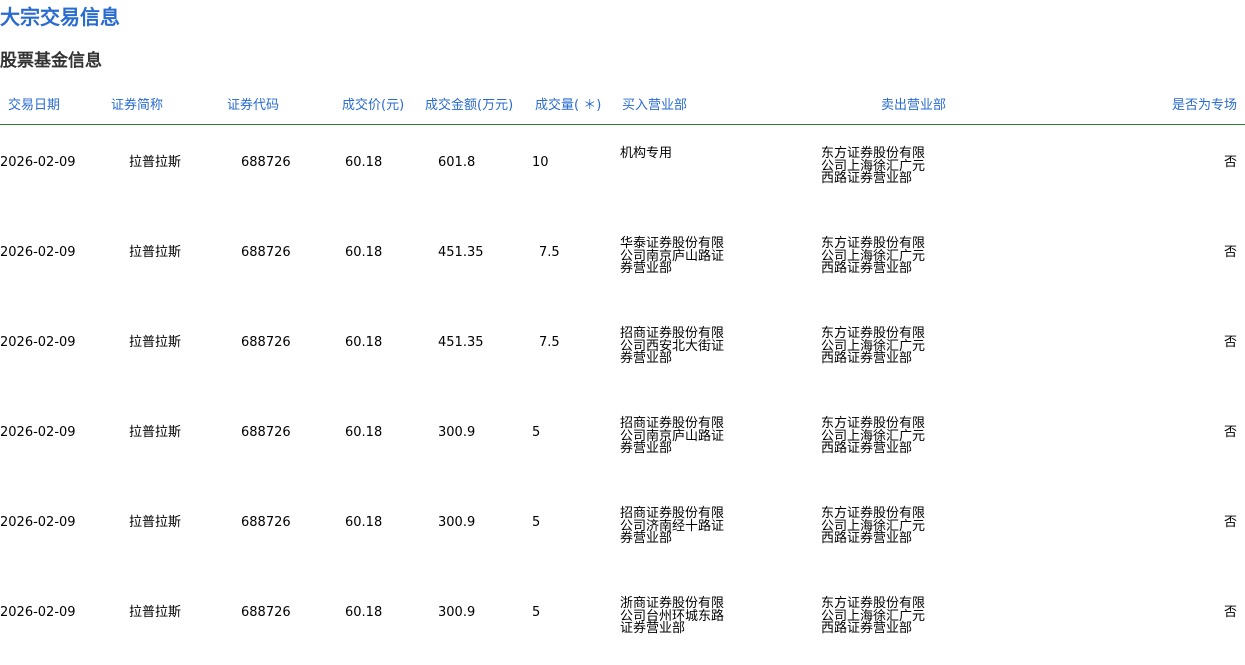 This screenshot has width=1245, height=665. What do you see at coordinates (540, 162) in the screenshot?
I see `trade-volume: 10` at bounding box center [540, 162].